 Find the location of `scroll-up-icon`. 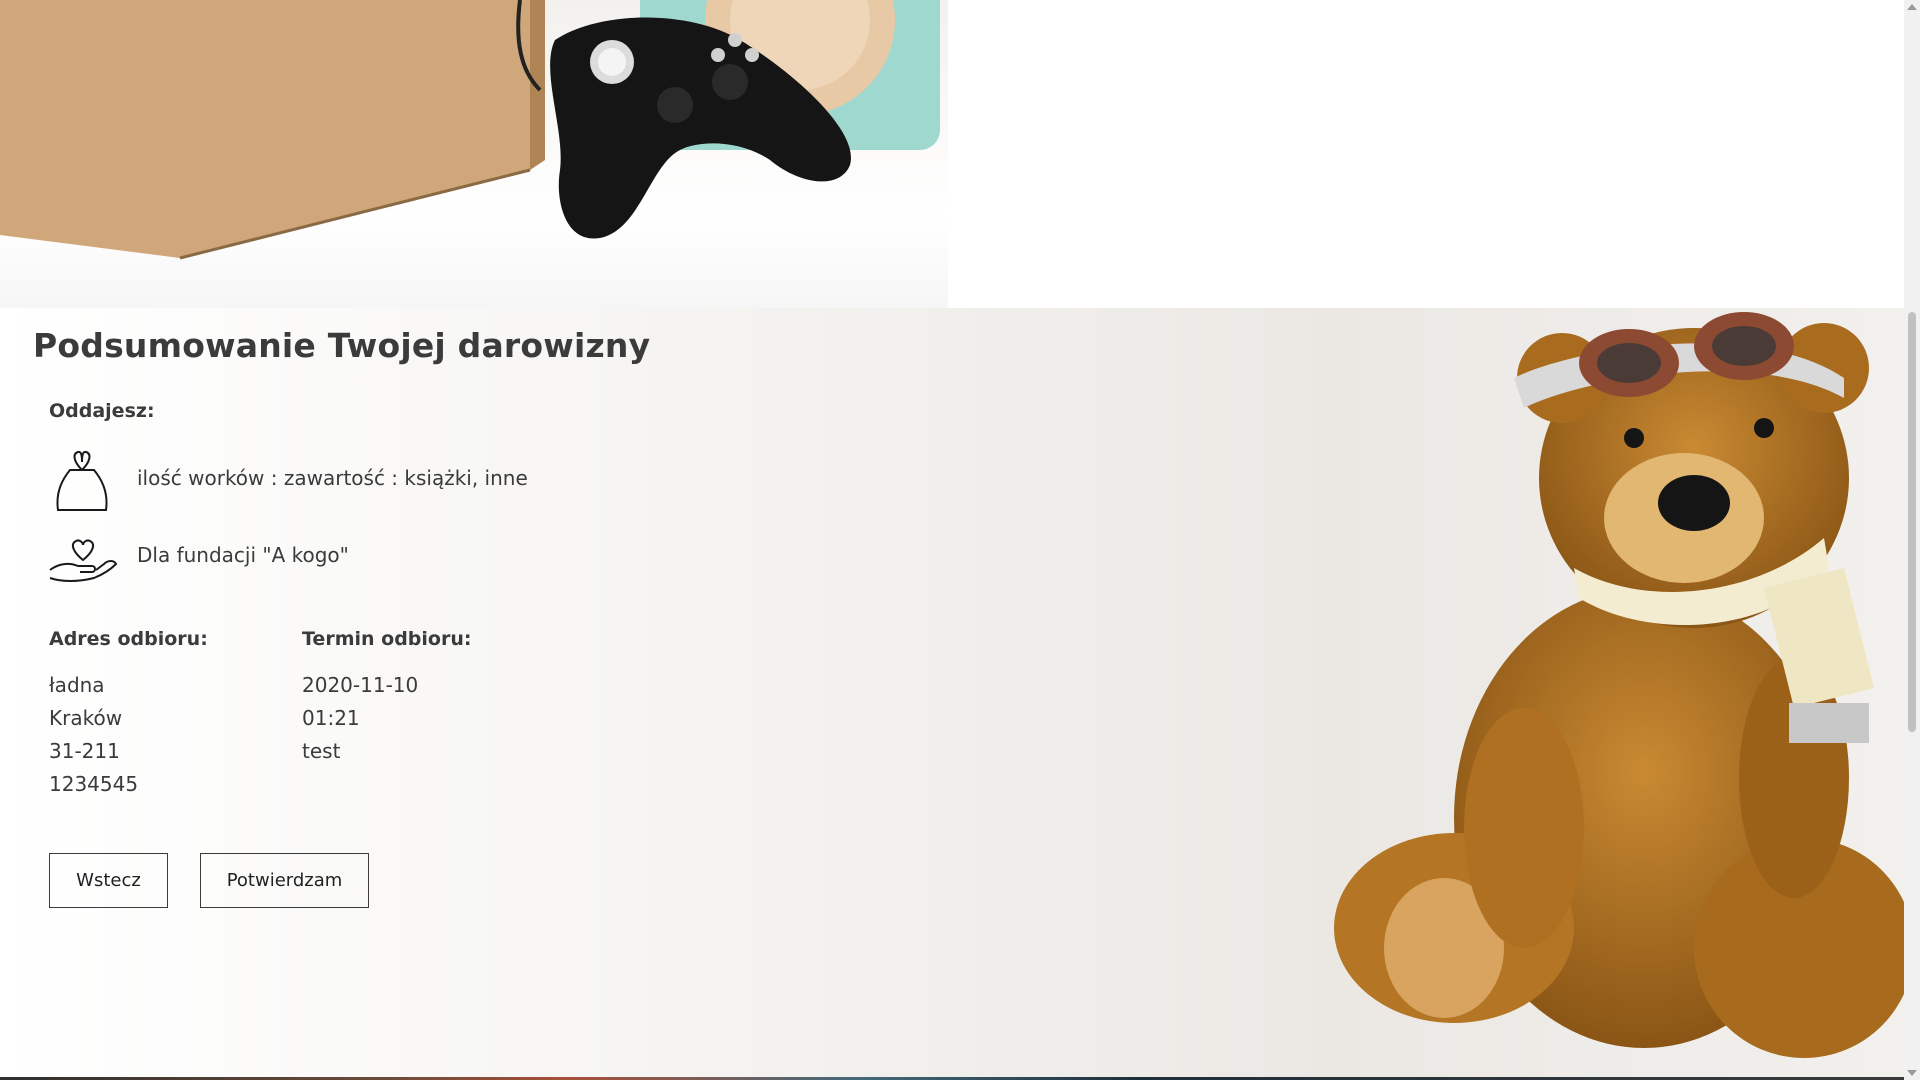

scroll-up-icon is located at coordinates (1912, 7).